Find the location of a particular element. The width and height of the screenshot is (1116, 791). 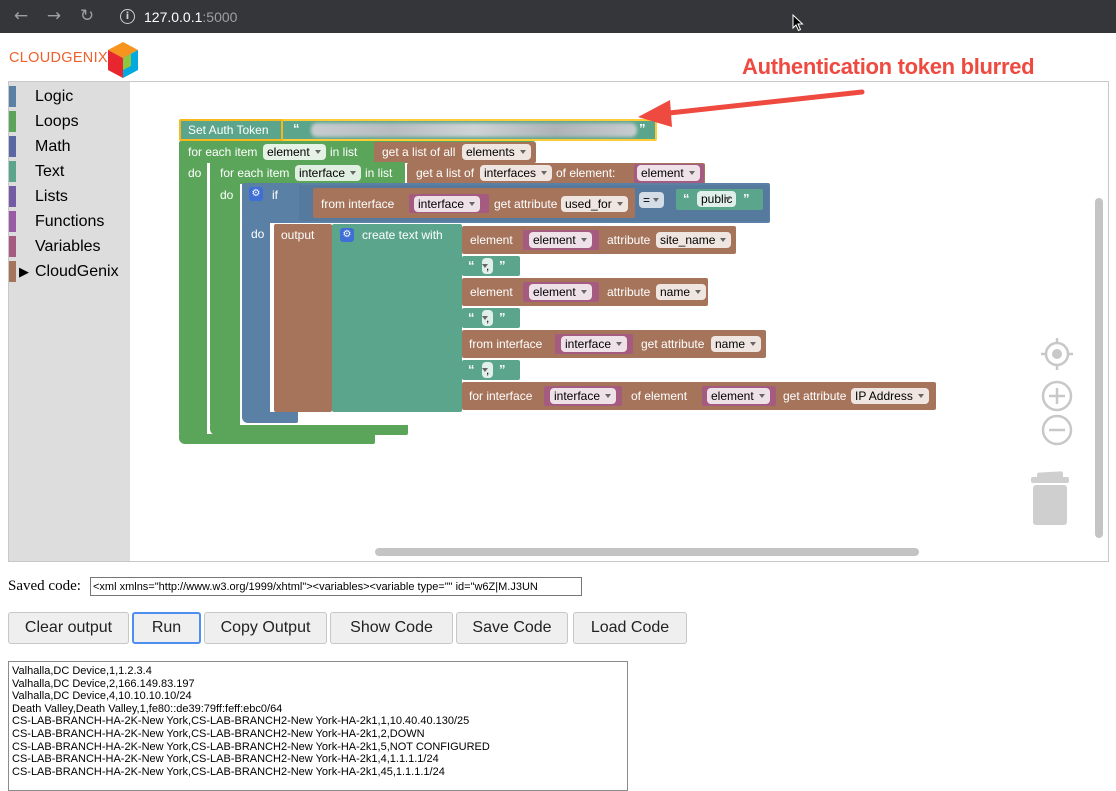

run-button: Run is located at coordinates (166, 628).